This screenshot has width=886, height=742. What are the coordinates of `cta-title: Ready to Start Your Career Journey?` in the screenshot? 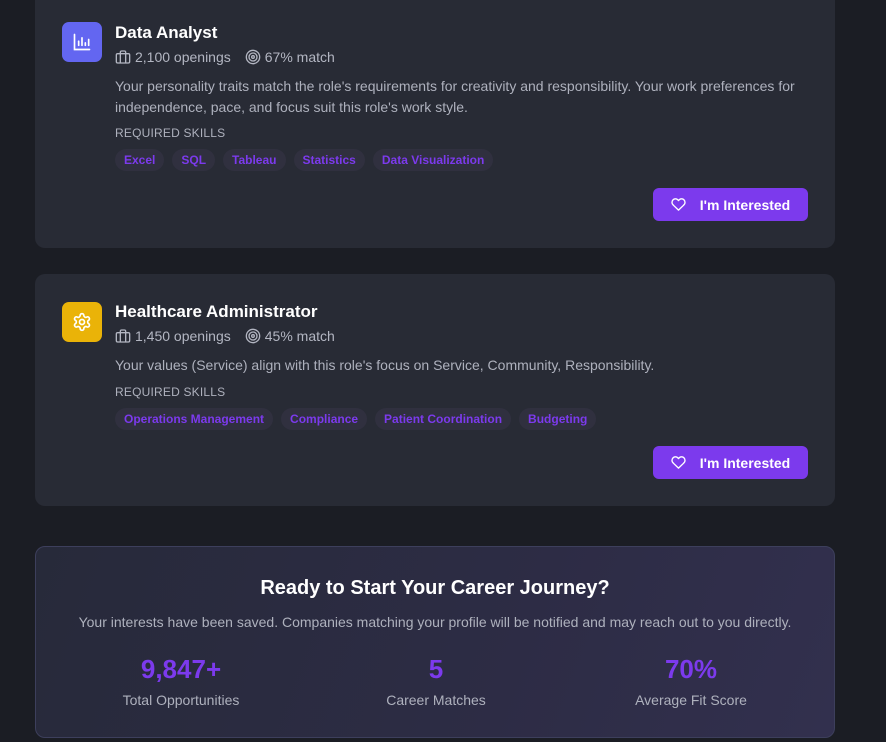 It's located at (435, 588).